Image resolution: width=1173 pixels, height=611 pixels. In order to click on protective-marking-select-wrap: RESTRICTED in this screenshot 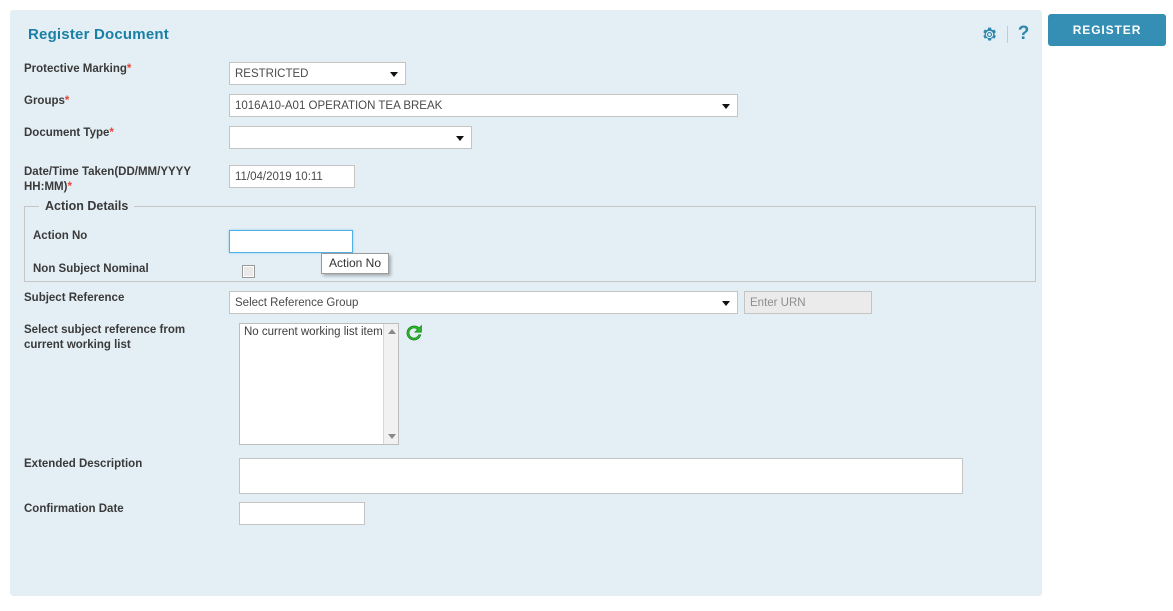, I will do `click(317, 73)`.